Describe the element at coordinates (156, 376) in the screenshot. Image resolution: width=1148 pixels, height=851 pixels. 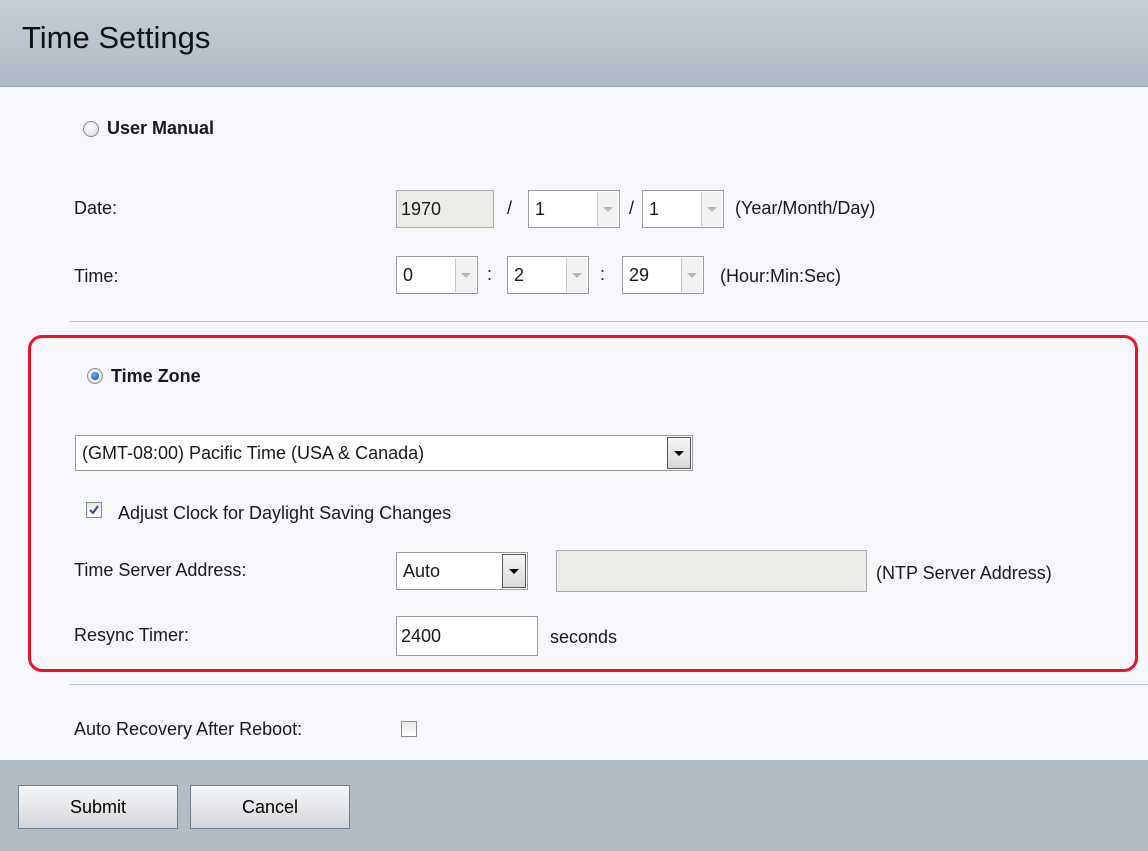
I see `time-zone-label: Time Zone` at that location.